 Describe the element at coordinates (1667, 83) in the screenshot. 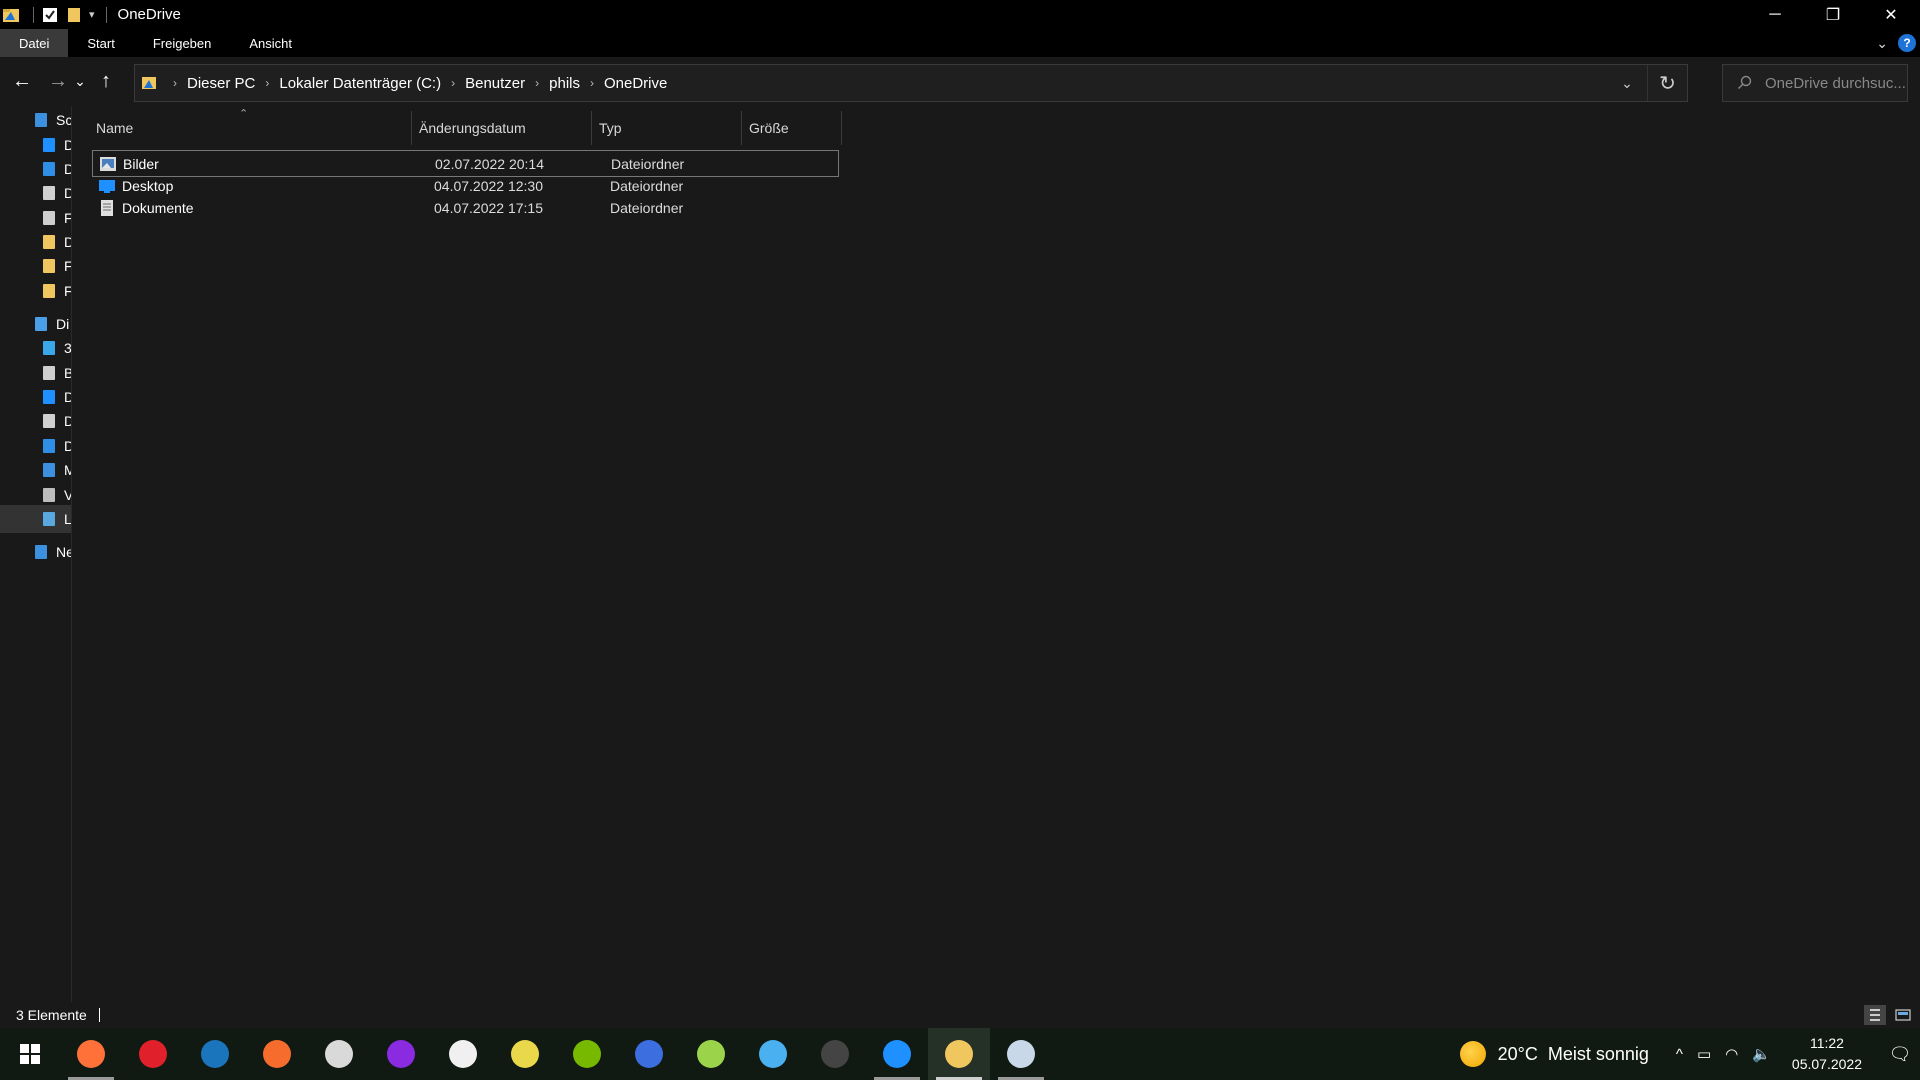

I see `refresh-button: ↻` at that location.